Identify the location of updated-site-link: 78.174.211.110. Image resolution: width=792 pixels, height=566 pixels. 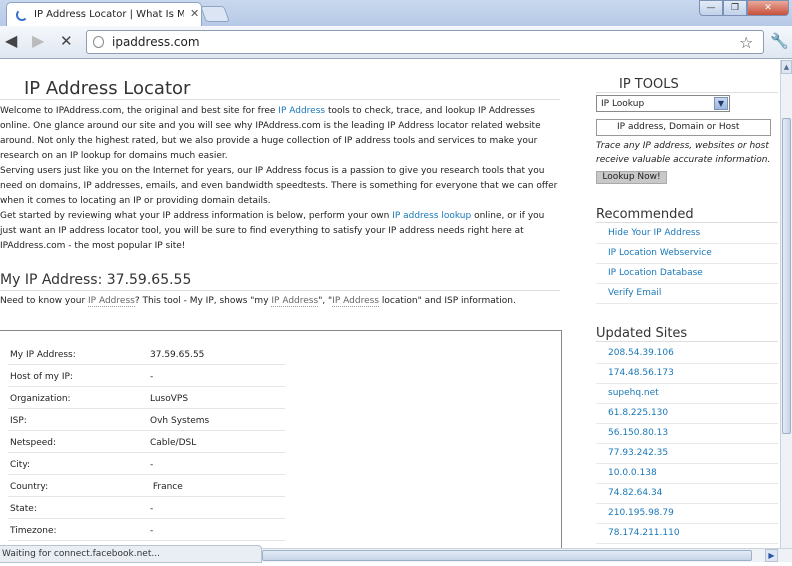
(644, 533).